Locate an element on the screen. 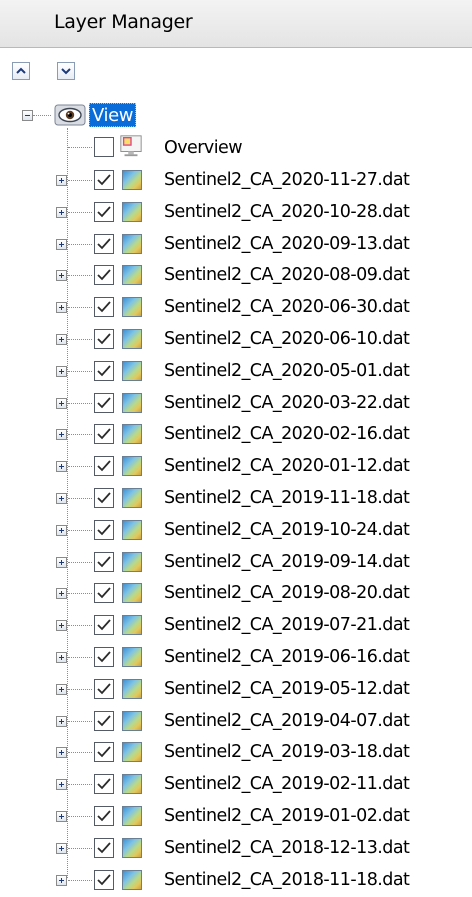 The width and height of the screenshot is (472, 897). layer-label: Sentinel2_CA_2020-06-30.dat is located at coordinates (287, 307).